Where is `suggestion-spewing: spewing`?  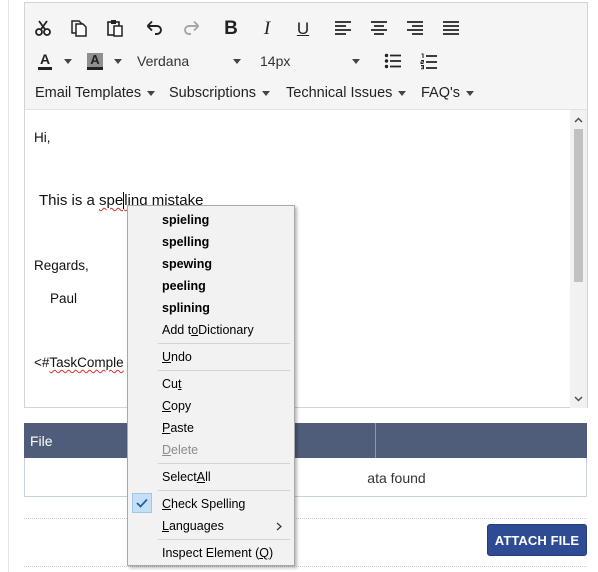 suggestion-spewing: spewing is located at coordinates (211, 264).